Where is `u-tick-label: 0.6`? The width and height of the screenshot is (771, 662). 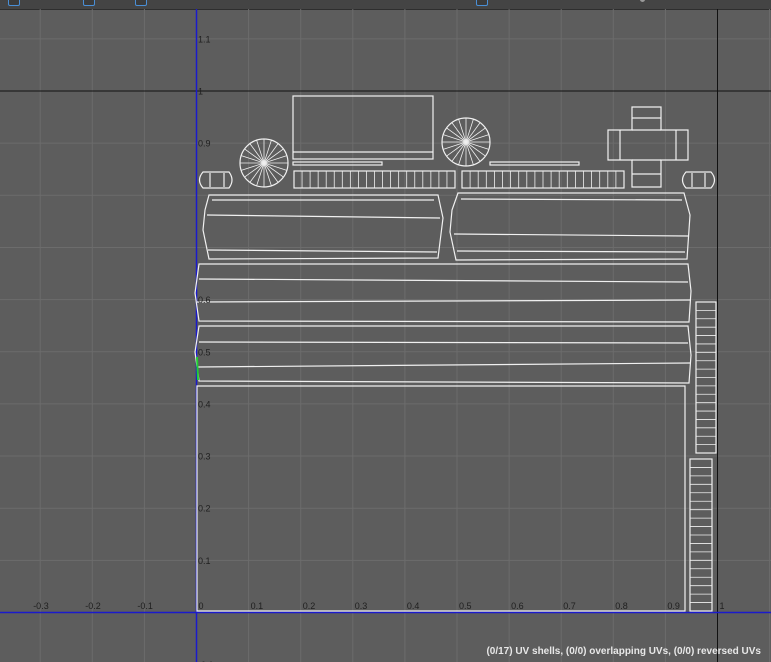
u-tick-label: 0.6 is located at coordinates (517, 606).